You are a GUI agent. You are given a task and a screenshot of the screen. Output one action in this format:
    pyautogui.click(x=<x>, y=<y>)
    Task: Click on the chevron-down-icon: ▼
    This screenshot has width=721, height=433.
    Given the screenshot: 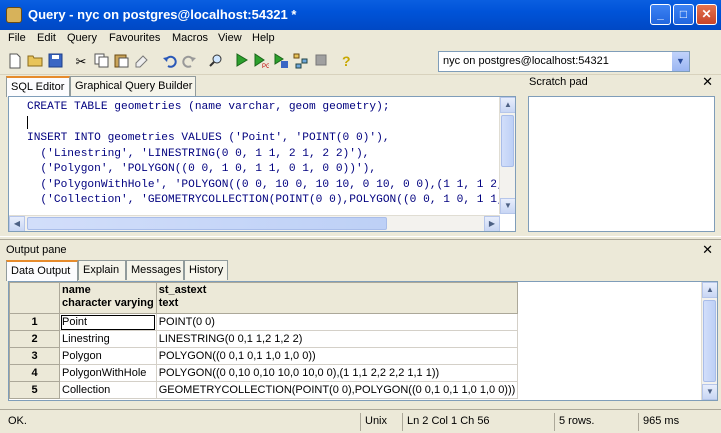 What is the action you would take?
    pyautogui.click(x=680, y=61)
    